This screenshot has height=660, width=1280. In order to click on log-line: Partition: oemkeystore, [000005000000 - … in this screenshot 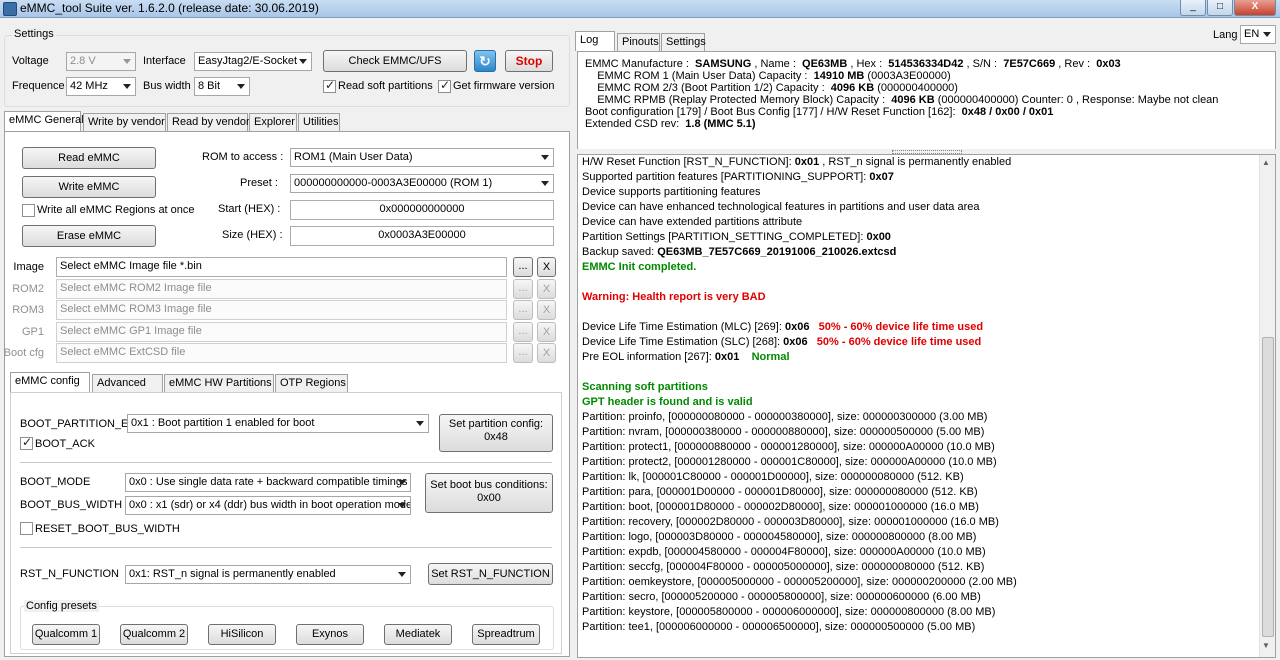, I will do `click(917, 582)`.